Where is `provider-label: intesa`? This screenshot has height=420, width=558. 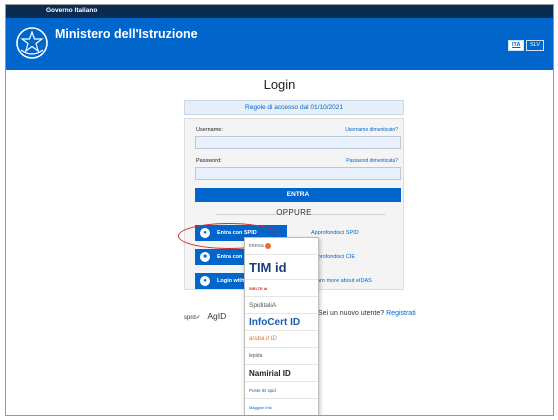 provider-label: intesa is located at coordinates (256, 246).